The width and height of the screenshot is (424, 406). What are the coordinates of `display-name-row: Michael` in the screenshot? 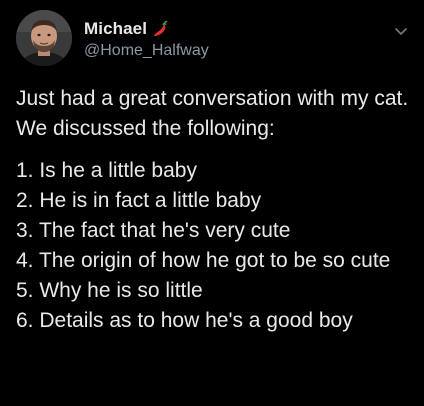 It's located at (126, 29).